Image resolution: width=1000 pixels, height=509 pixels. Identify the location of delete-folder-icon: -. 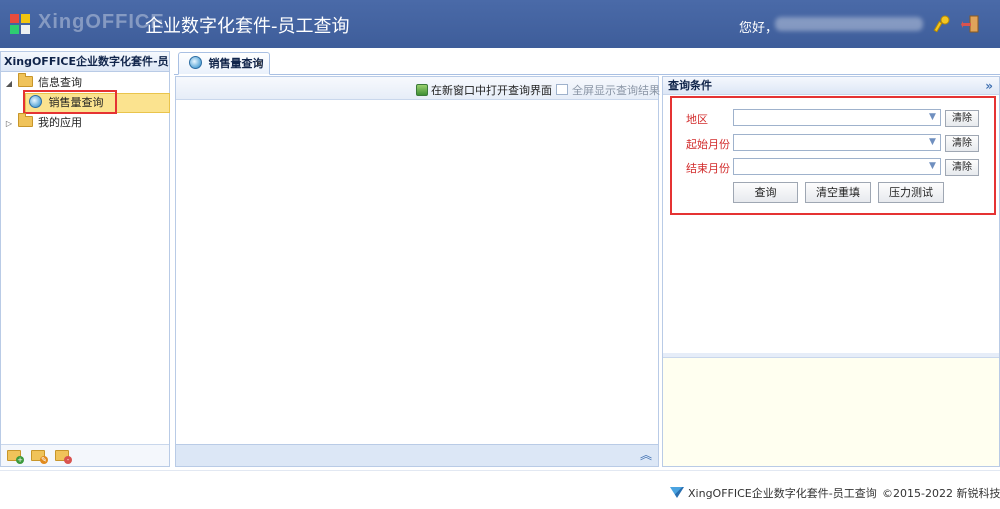
(63, 457).